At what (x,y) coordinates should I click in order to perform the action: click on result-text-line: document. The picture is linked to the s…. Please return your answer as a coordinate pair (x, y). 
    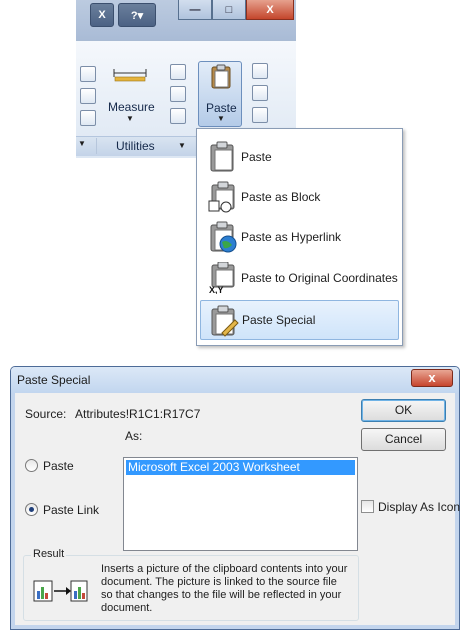
    Looking at the image, I should click on (219, 582).